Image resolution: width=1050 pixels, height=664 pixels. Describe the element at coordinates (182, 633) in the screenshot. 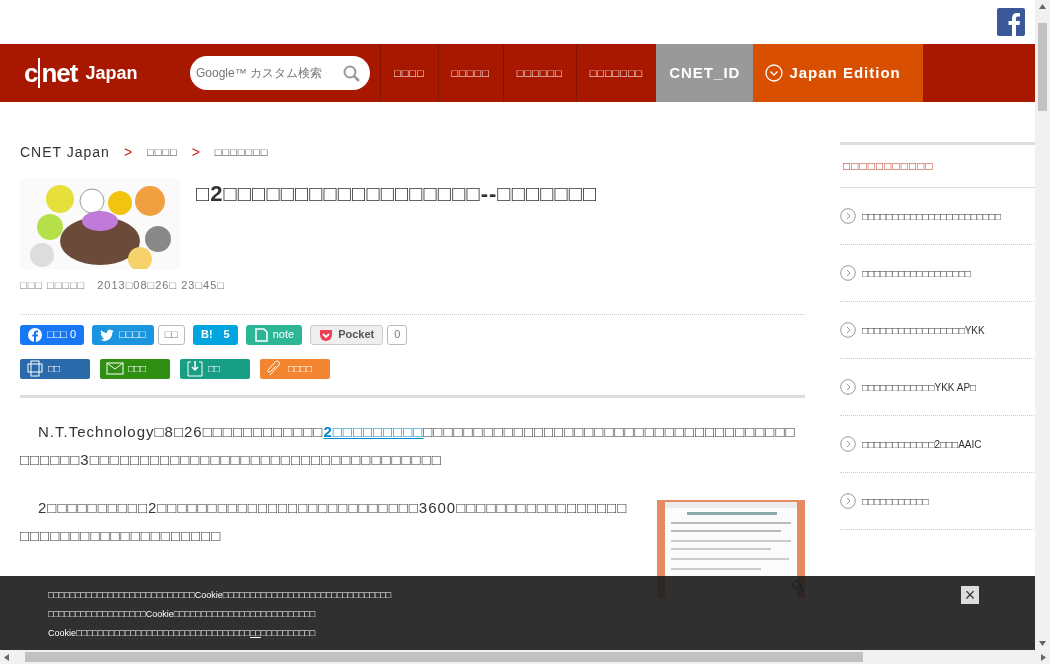

I see `cookie-notice-text: Cookie□□□□□□□□□□□□□□□□□□□□□□□□□□□□□□□□□□□□□□□□□□□□` at that location.